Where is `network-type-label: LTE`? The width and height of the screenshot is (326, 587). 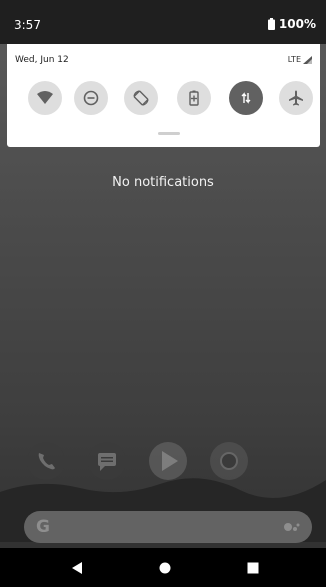
network-type-label: LTE is located at coordinates (294, 59).